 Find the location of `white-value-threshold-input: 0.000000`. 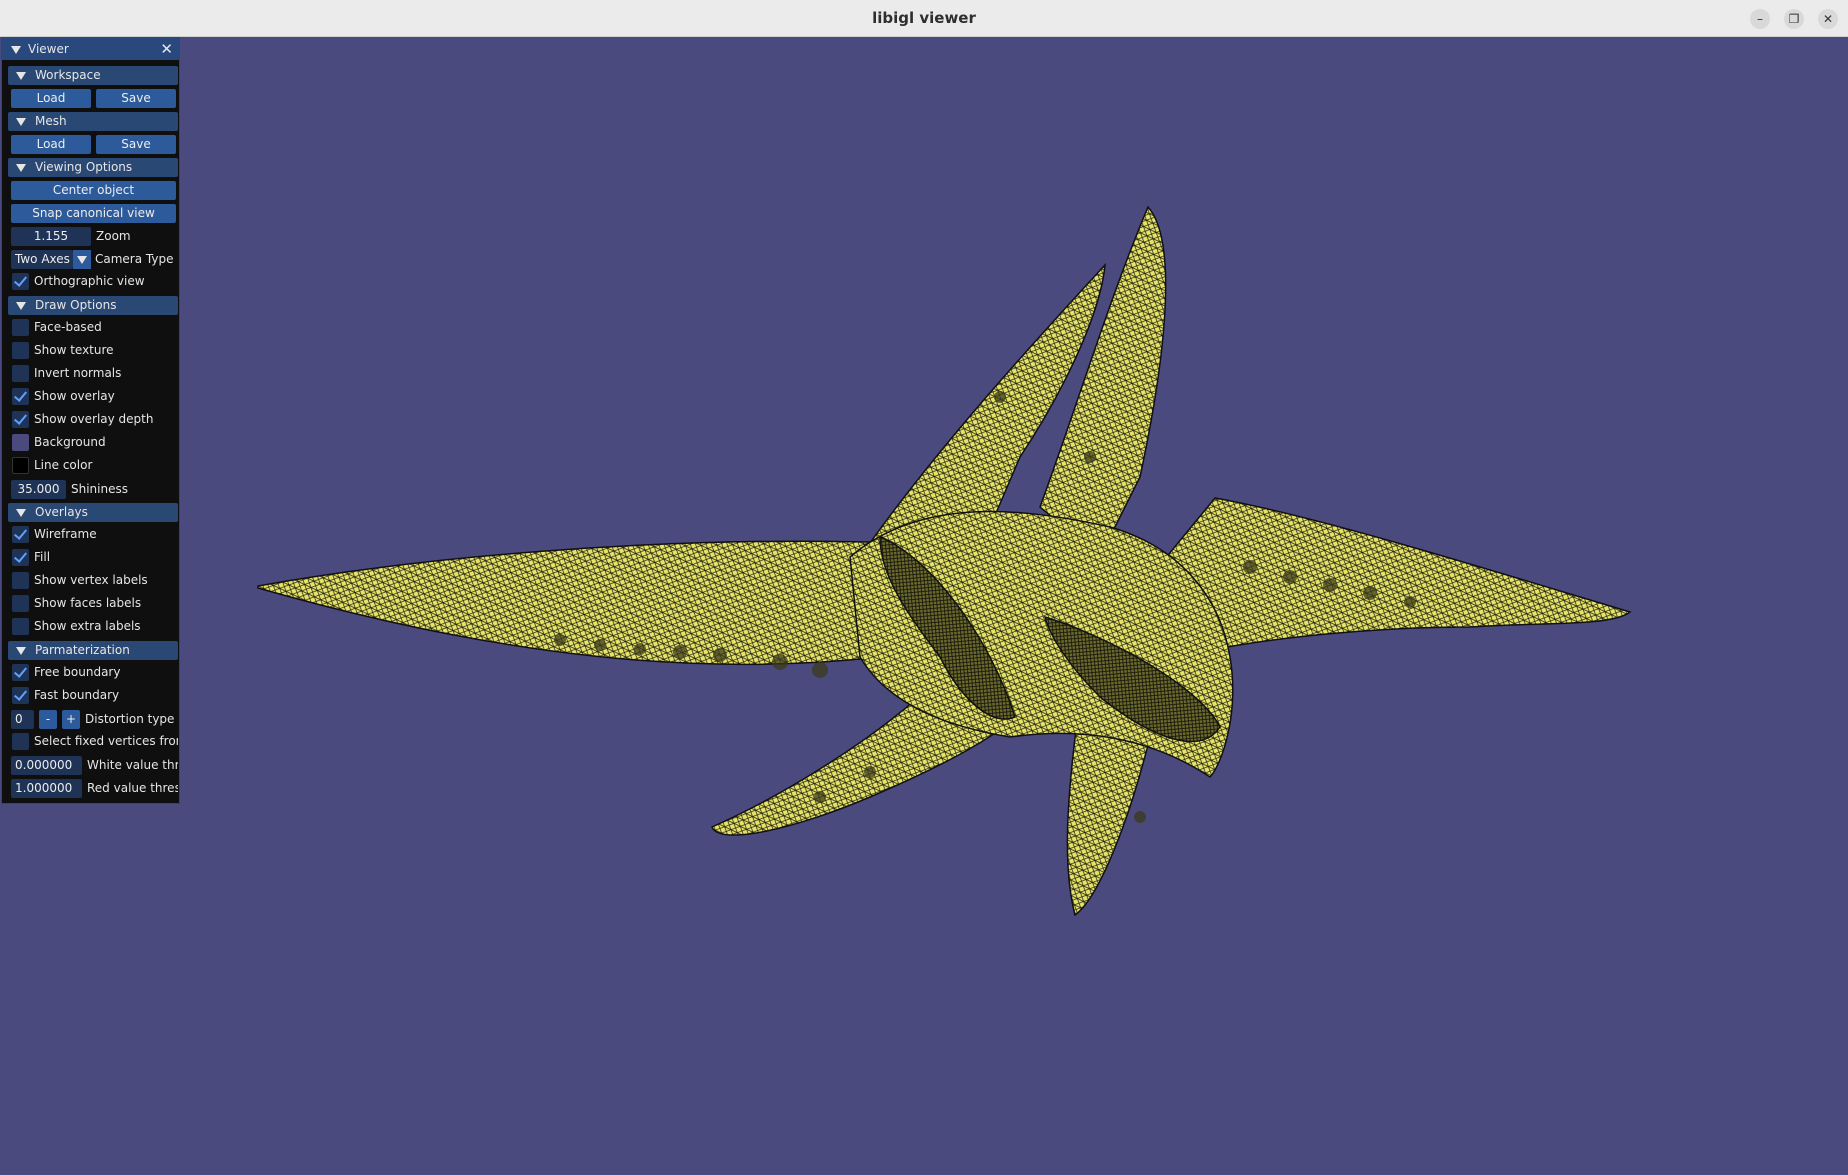

white-value-threshold-input: 0.000000 is located at coordinates (46, 765).